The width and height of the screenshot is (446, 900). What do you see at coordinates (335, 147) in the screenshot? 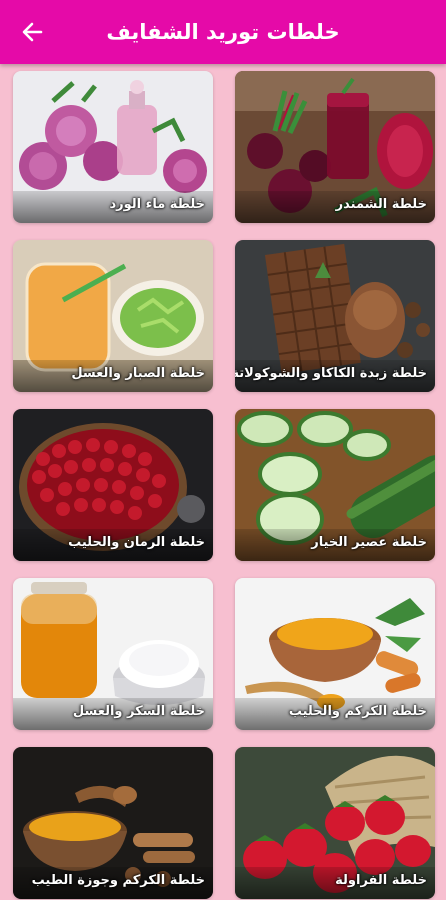
I see `recipe-card-beetroot: خلطة الشمندر` at bounding box center [335, 147].